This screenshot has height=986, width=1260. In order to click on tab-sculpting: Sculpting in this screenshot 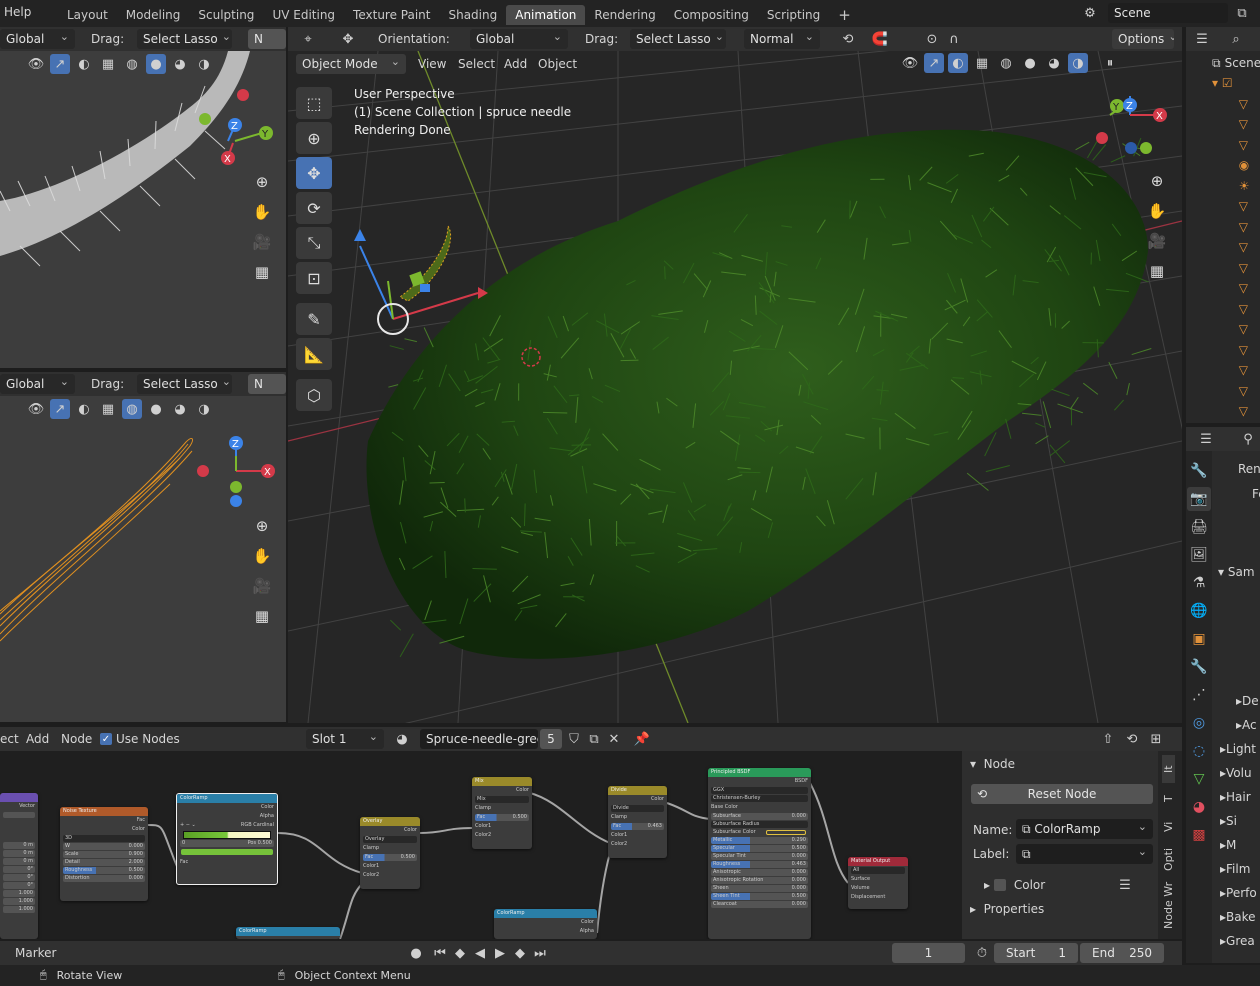, I will do `click(226, 15)`.